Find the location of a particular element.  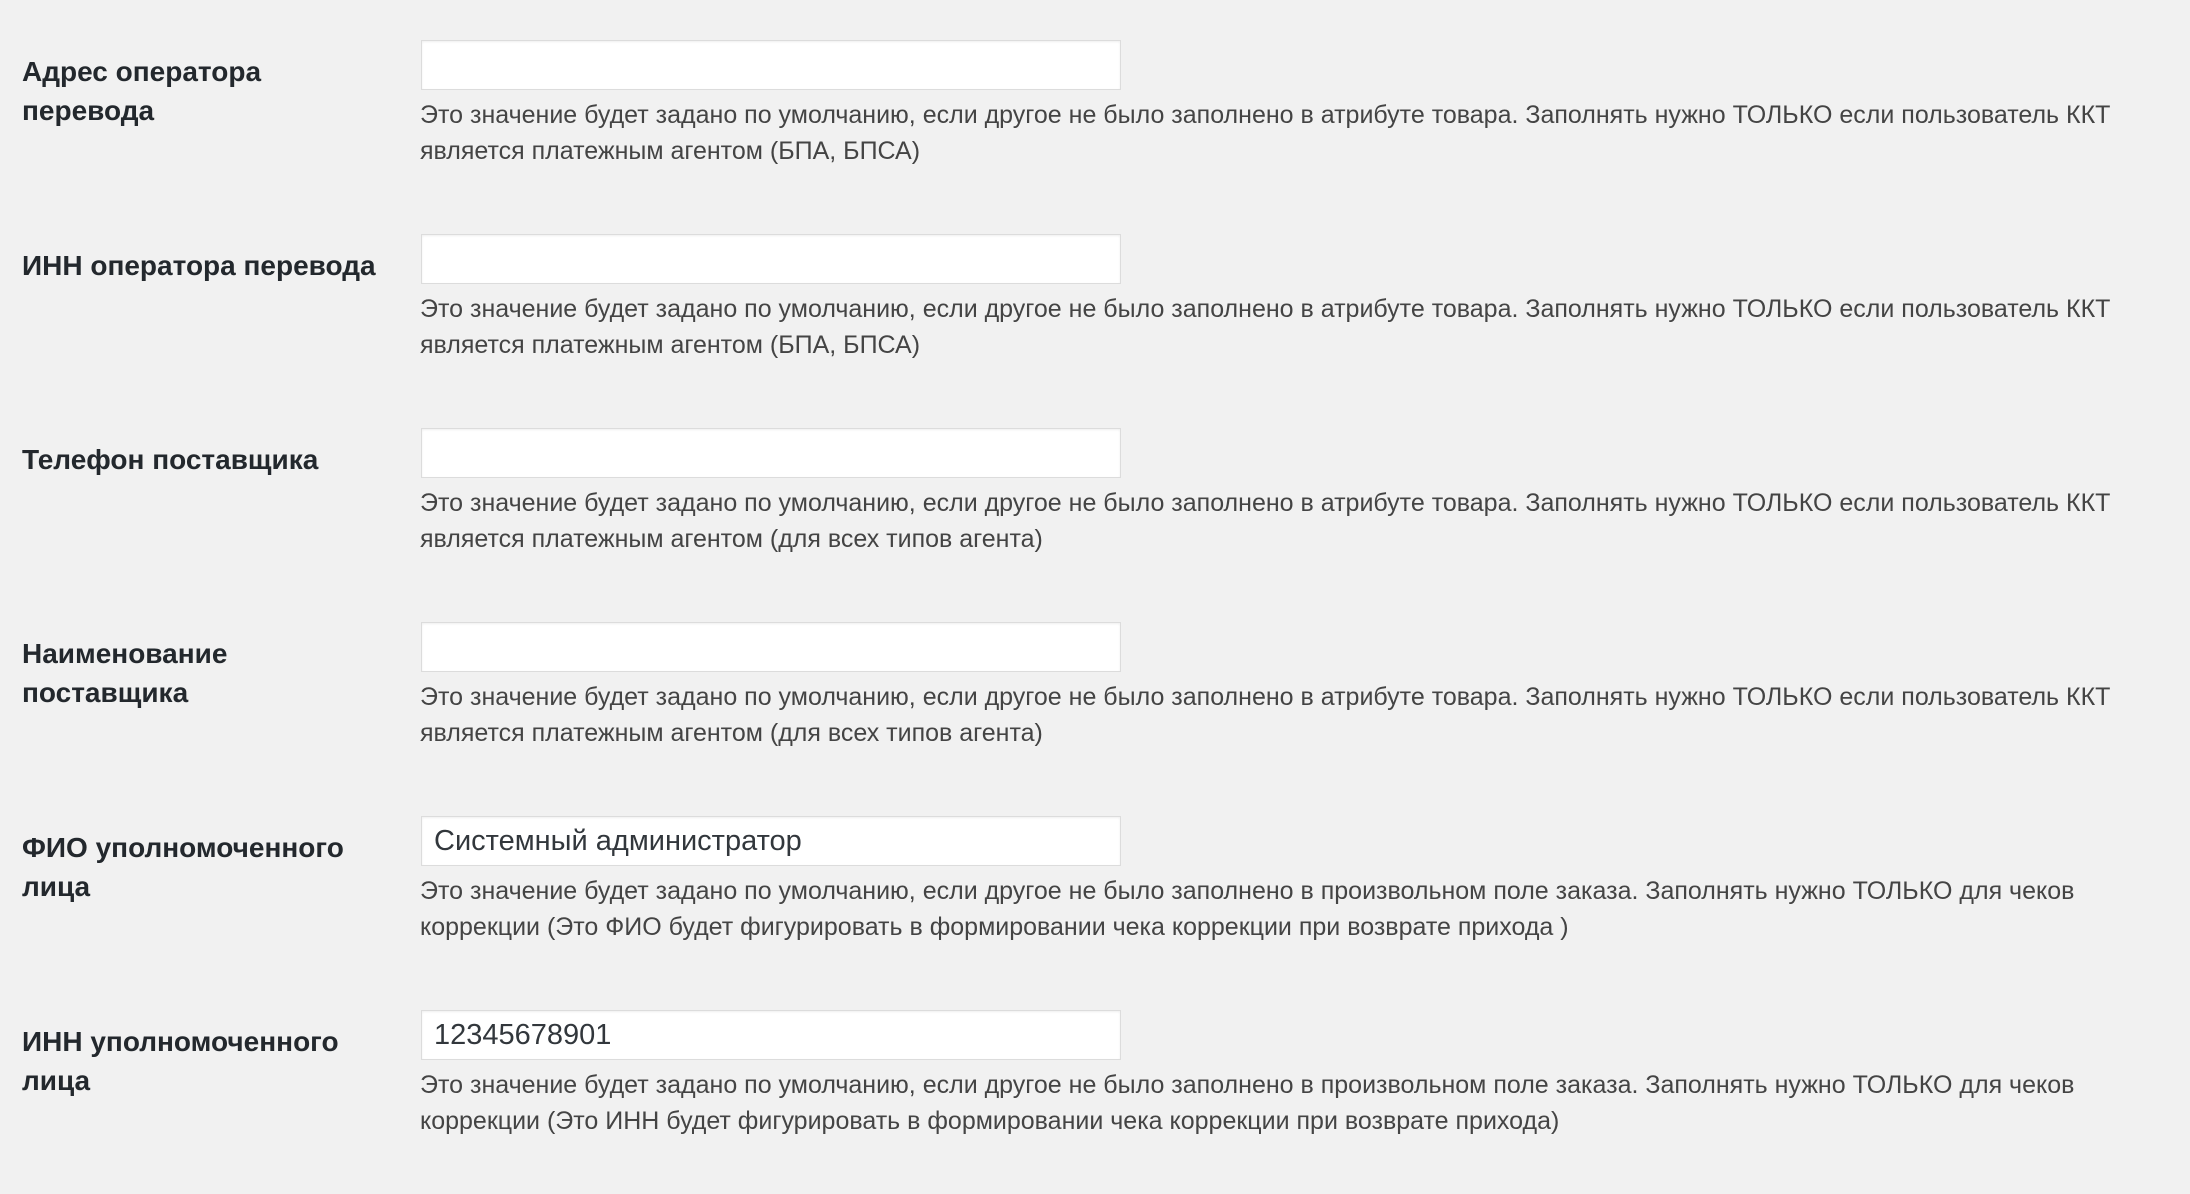

transfer-operator-address-input is located at coordinates (771, 65).